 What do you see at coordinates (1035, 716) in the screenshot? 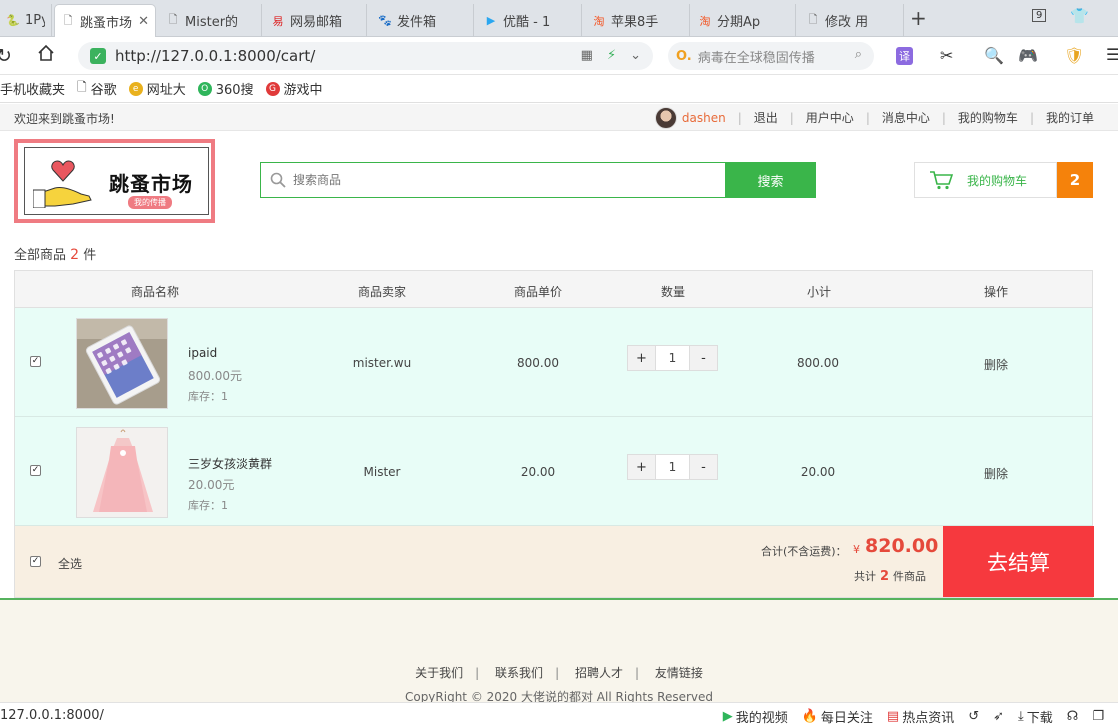
I see `status-download: ⤓ 下载` at bounding box center [1035, 716].